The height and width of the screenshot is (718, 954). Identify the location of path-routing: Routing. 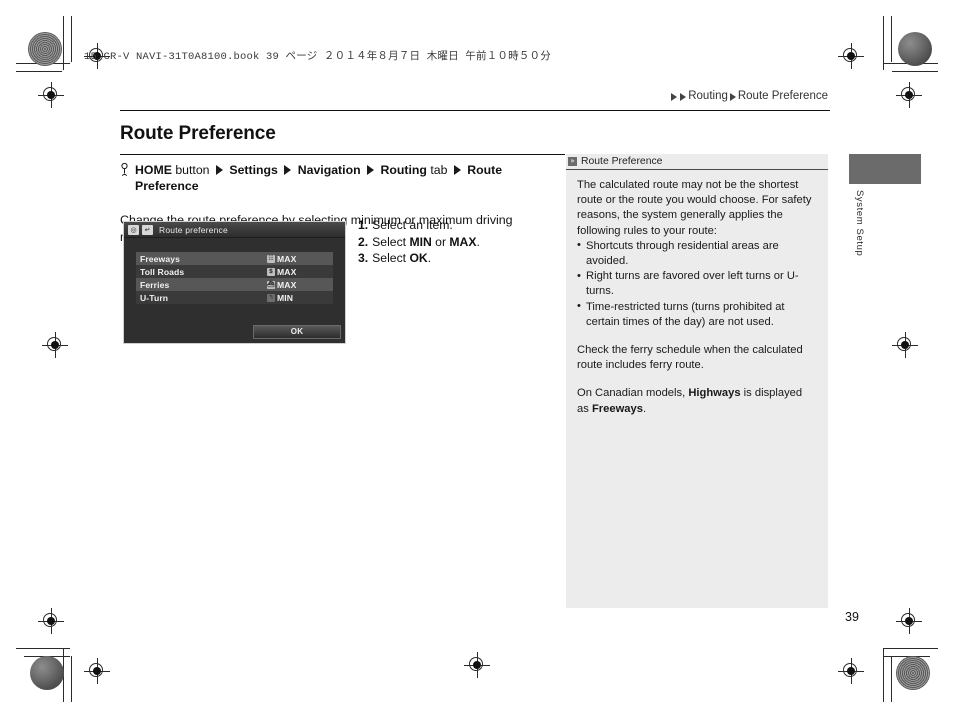
(403, 170).